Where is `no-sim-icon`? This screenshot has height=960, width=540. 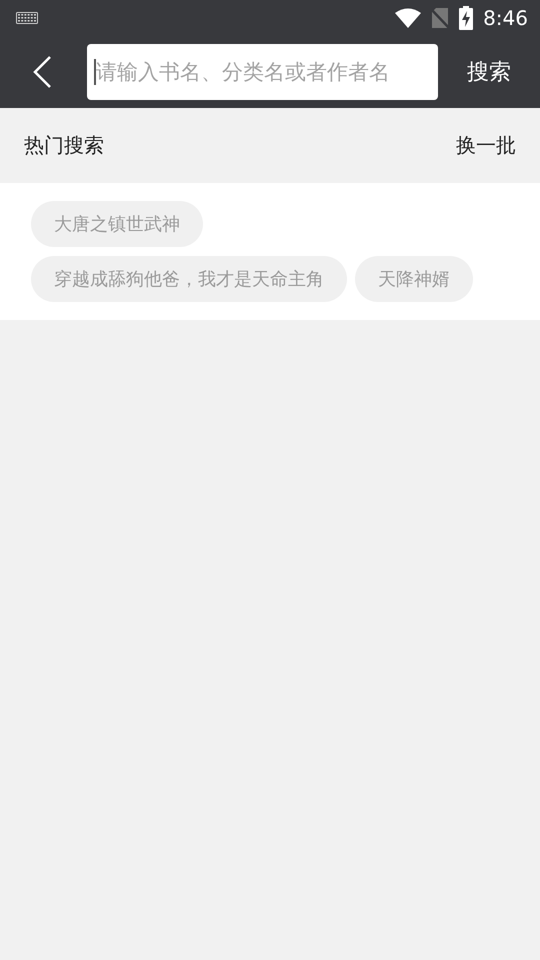 no-sim-icon is located at coordinates (440, 18).